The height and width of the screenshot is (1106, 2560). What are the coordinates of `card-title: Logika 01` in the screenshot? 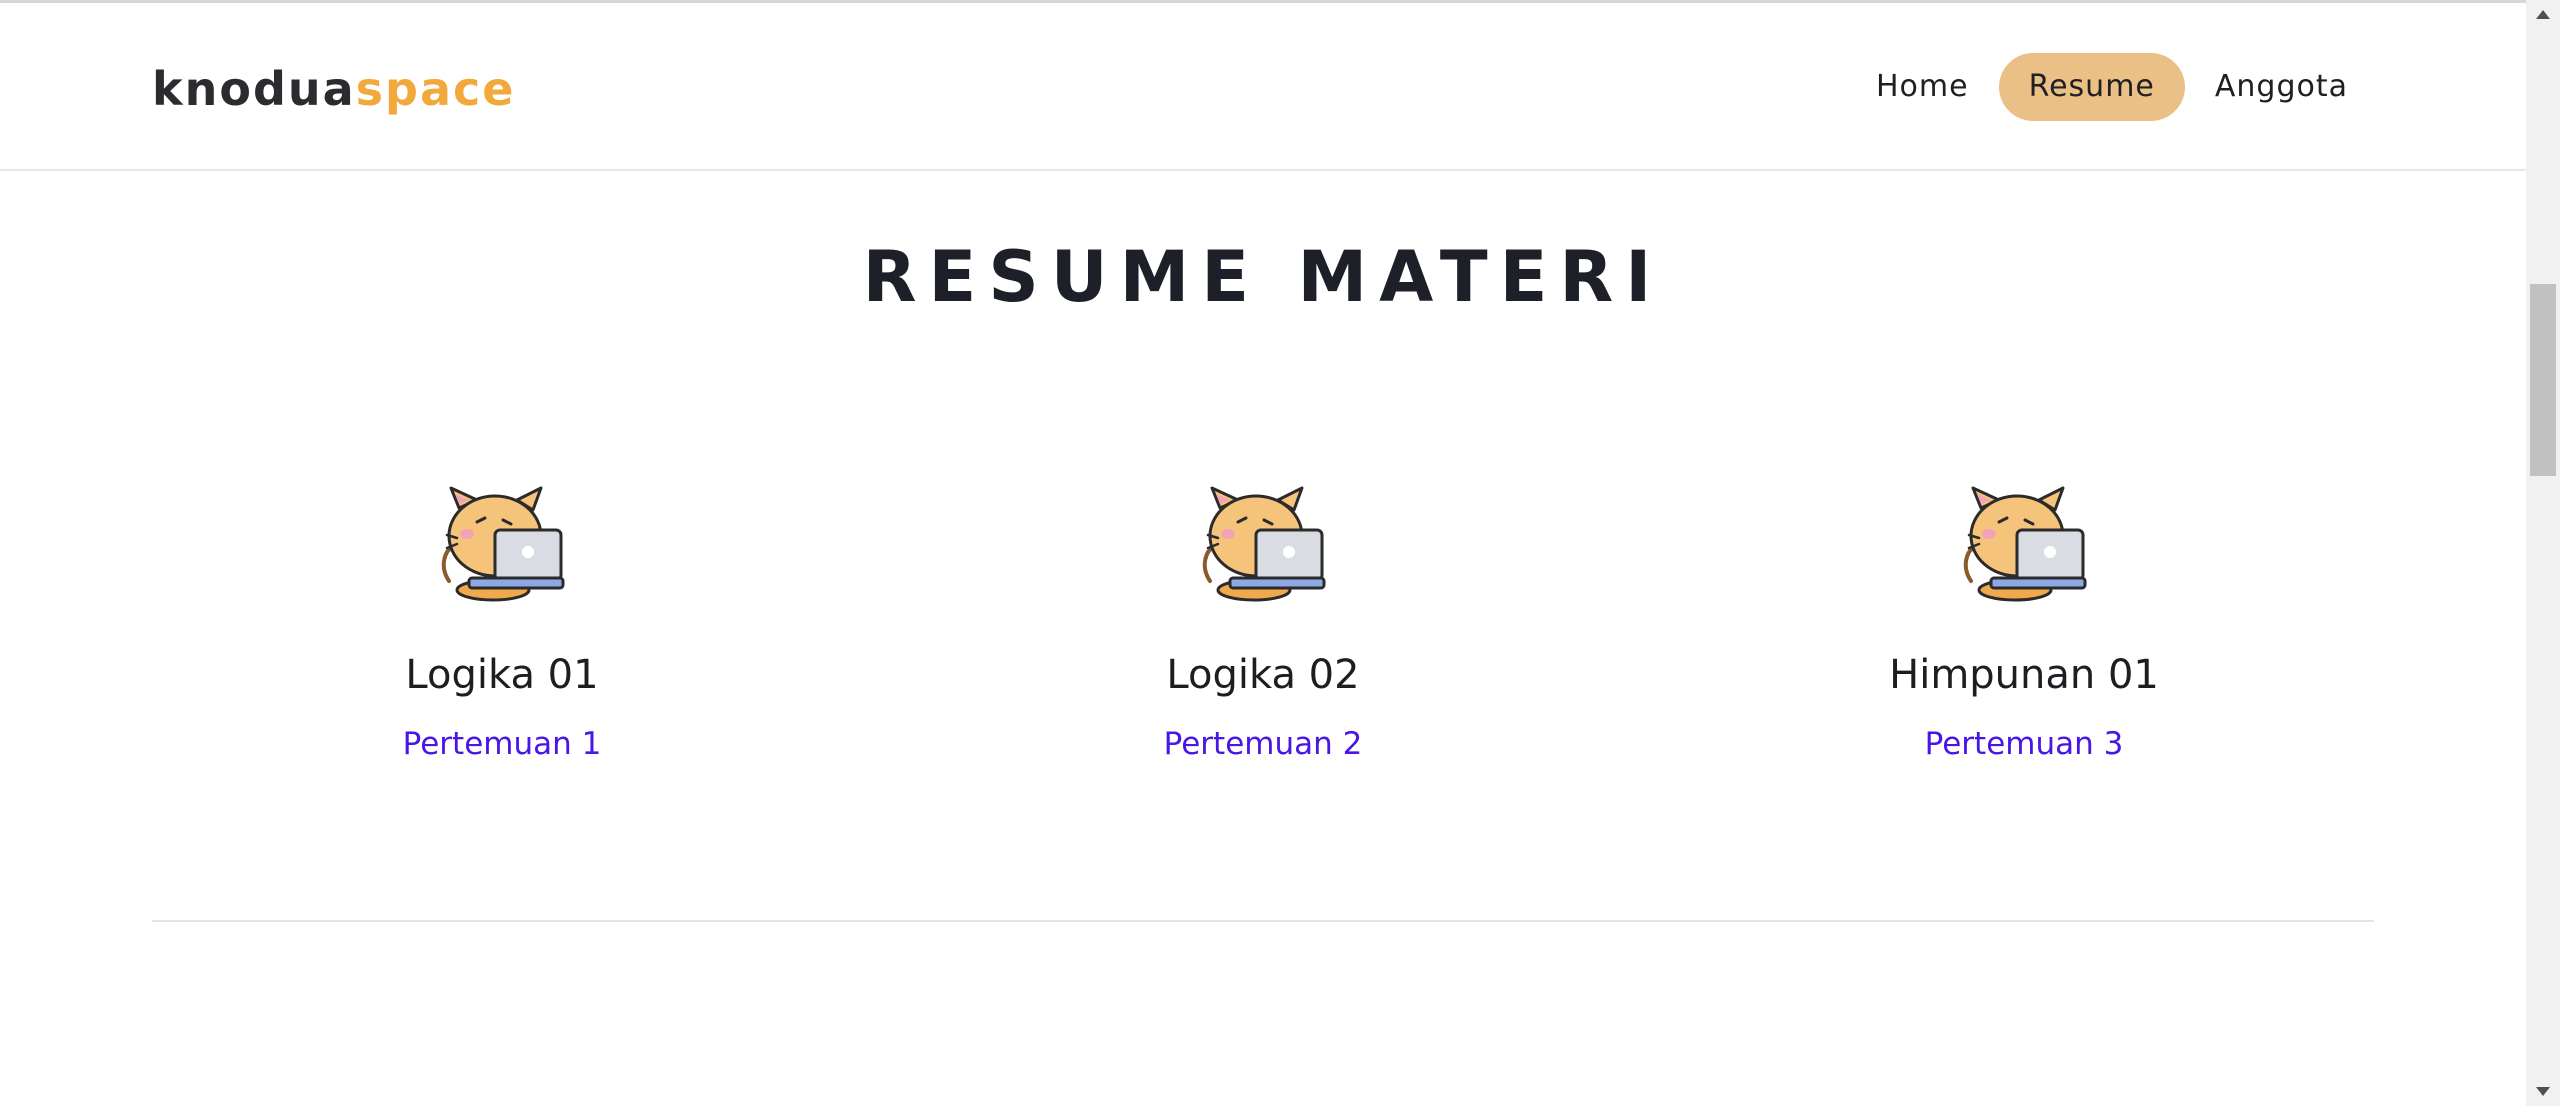 It's located at (502, 675).